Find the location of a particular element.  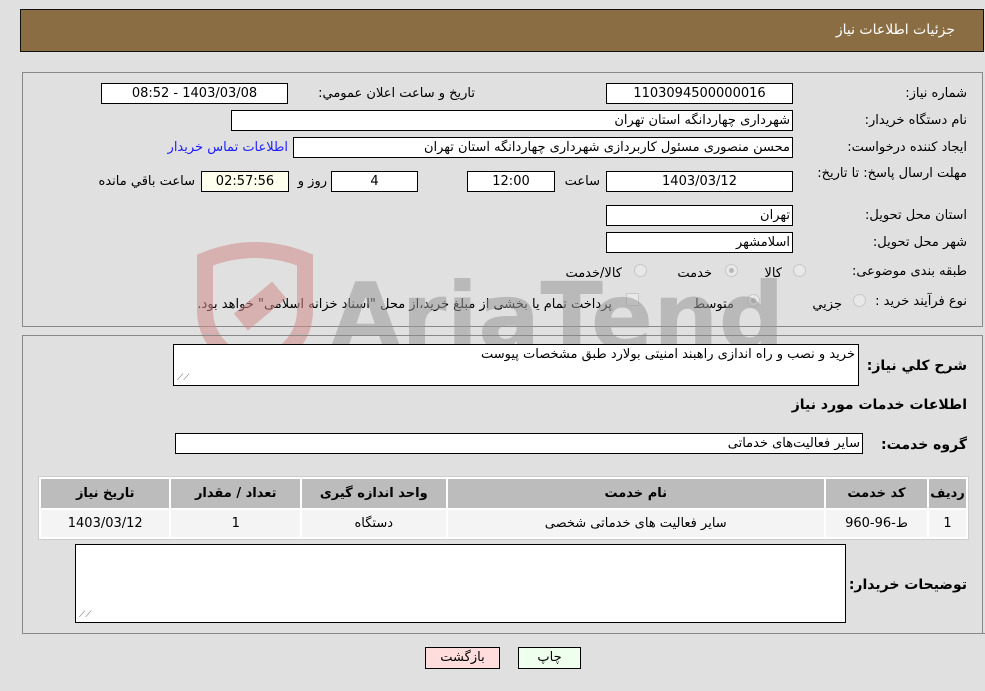

col-service-name: نام خدمت is located at coordinates (635, 493).